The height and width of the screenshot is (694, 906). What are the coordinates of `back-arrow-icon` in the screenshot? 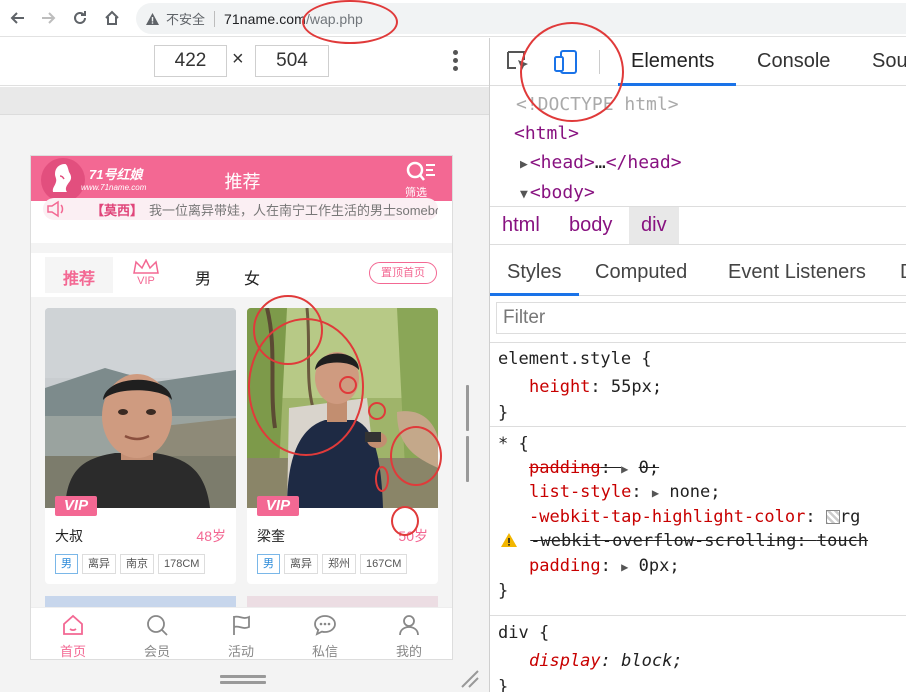 It's located at (18, 18).